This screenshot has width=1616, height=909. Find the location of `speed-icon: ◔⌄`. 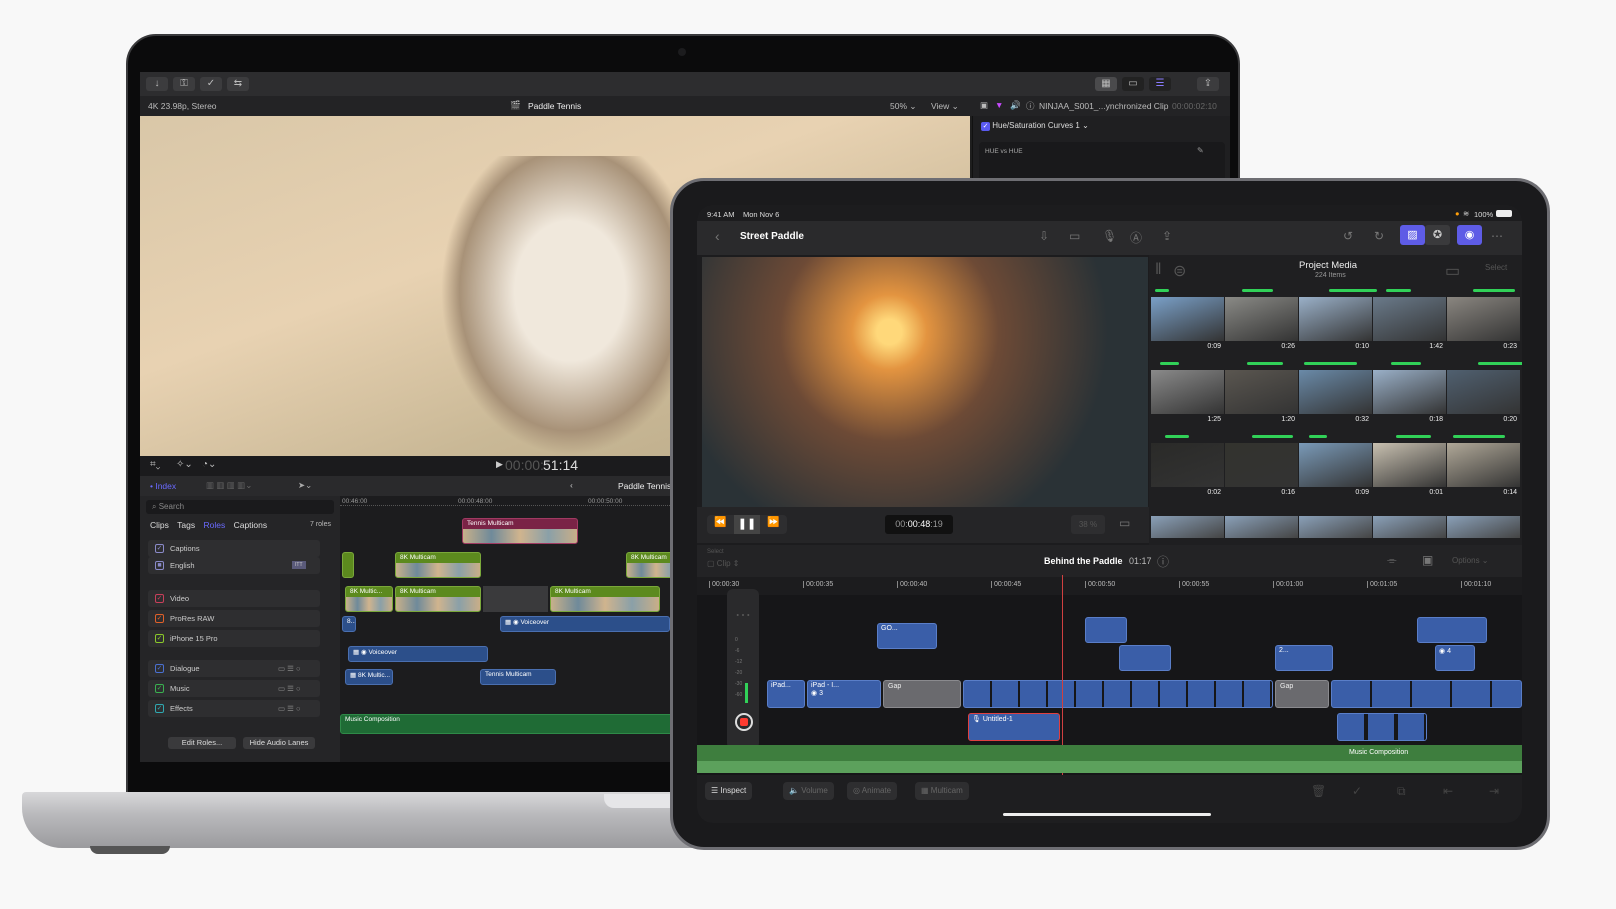

speed-icon: ◔⌄ is located at coordinates (209, 464).